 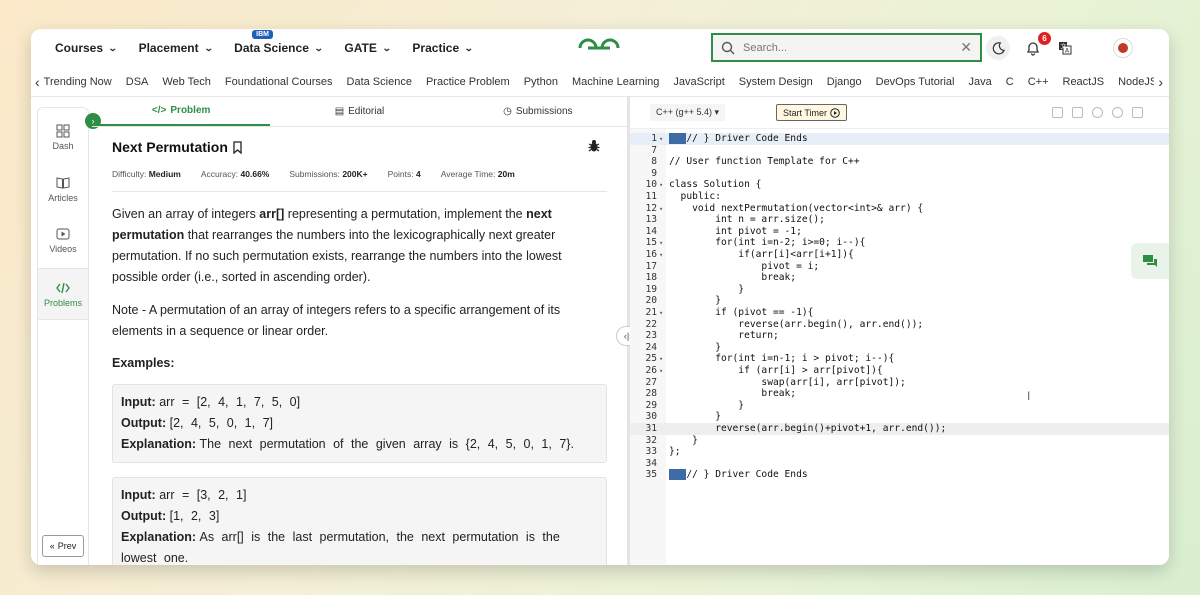 What do you see at coordinates (1137, 112) in the screenshot?
I see `fullscreen-icon` at bounding box center [1137, 112].